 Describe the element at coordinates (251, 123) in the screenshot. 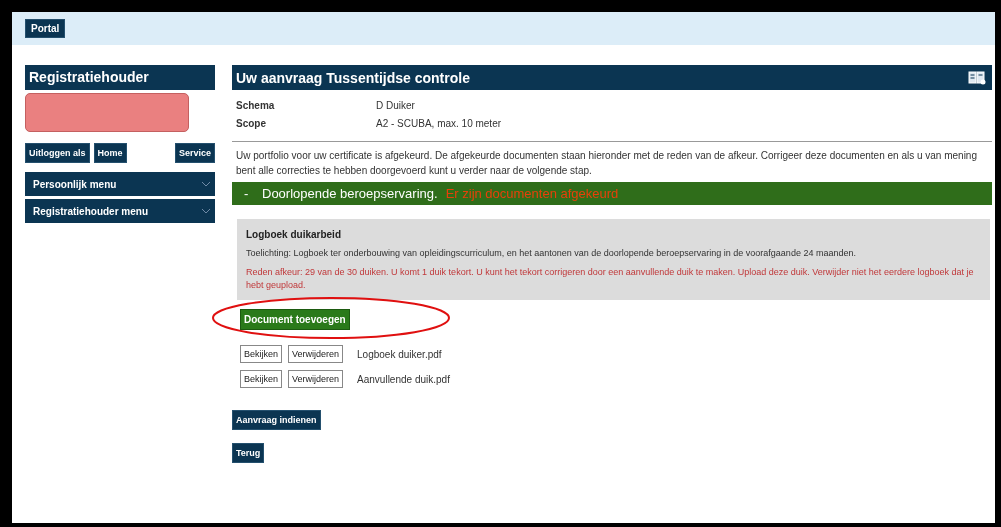

I see `detail-label: Scope` at that location.